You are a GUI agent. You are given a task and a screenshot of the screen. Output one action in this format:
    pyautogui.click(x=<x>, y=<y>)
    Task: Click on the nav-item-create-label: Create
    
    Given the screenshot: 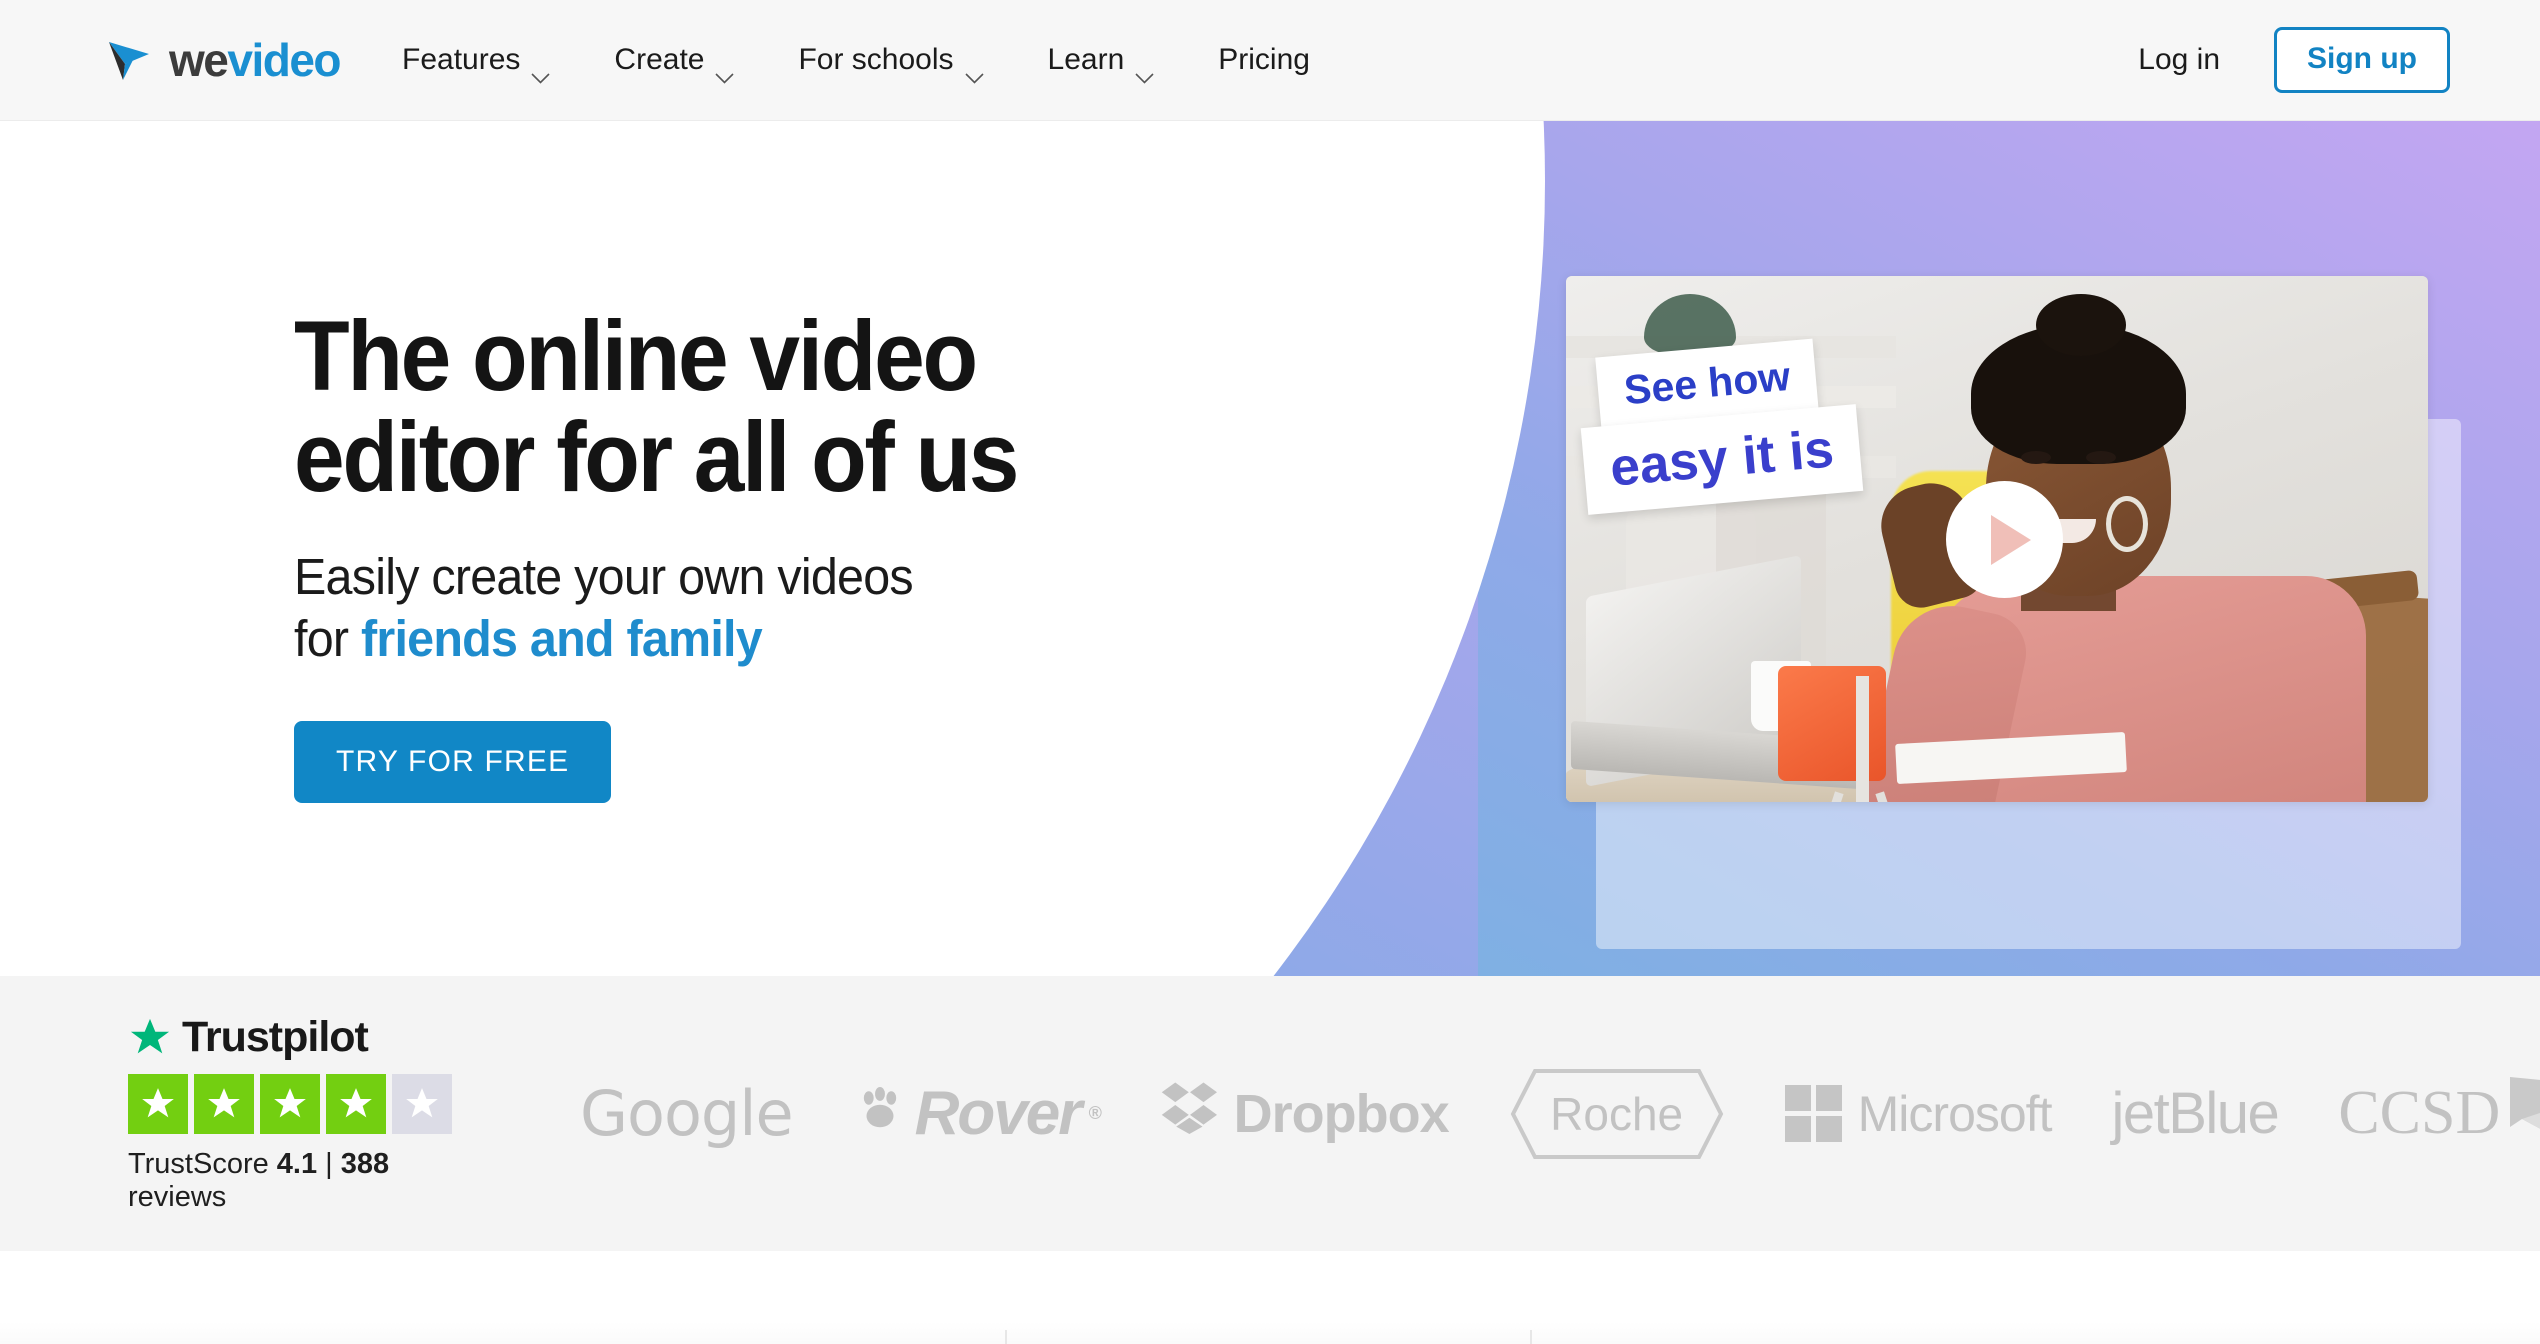 What is the action you would take?
    pyautogui.click(x=659, y=59)
    